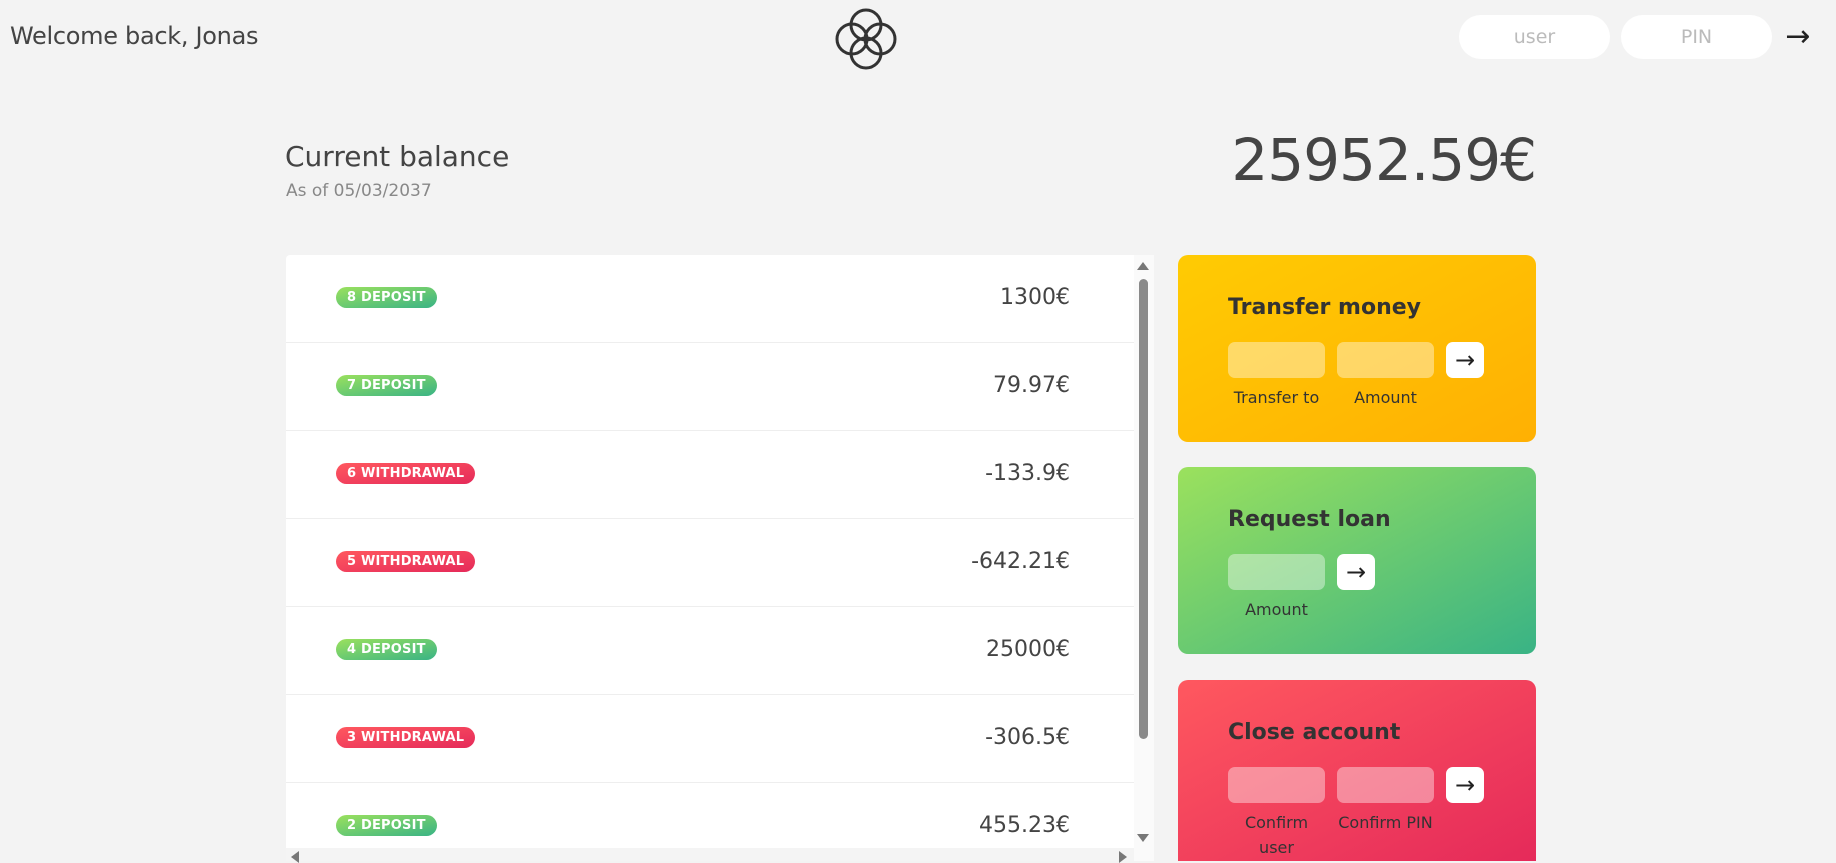  Describe the element at coordinates (1276, 835) in the screenshot. I see `close-user-label: Confirm user` at that location.